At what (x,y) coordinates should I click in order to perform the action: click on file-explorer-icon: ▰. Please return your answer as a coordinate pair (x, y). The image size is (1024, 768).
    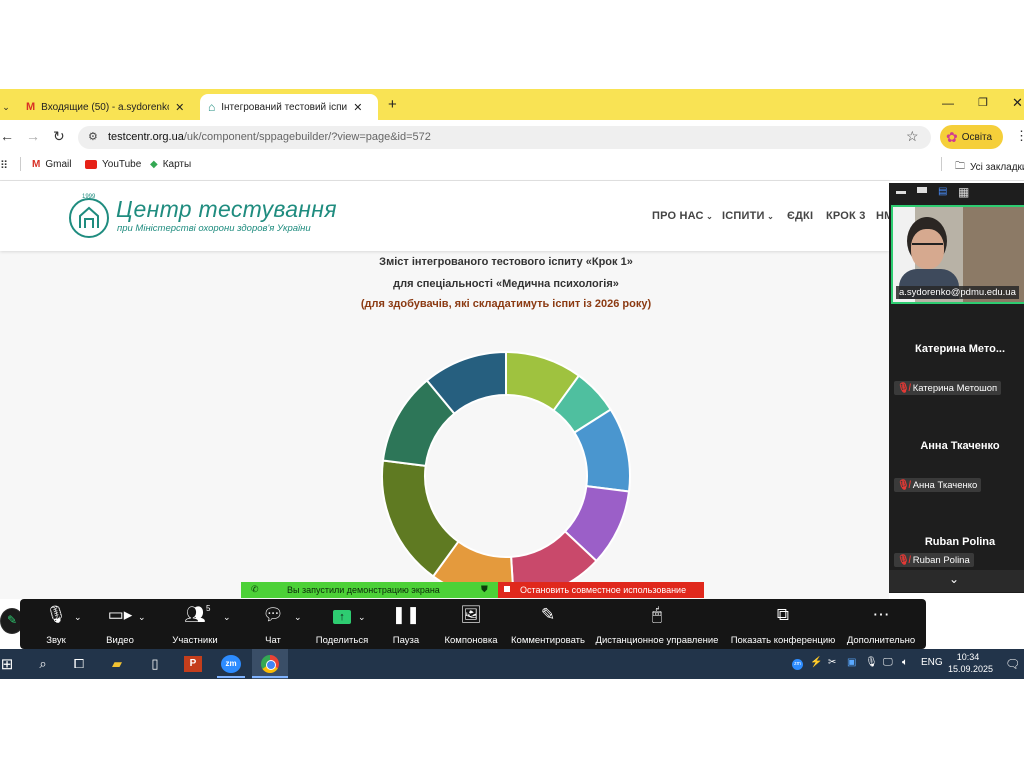
    Looking at the image, I should click on (117, 664).